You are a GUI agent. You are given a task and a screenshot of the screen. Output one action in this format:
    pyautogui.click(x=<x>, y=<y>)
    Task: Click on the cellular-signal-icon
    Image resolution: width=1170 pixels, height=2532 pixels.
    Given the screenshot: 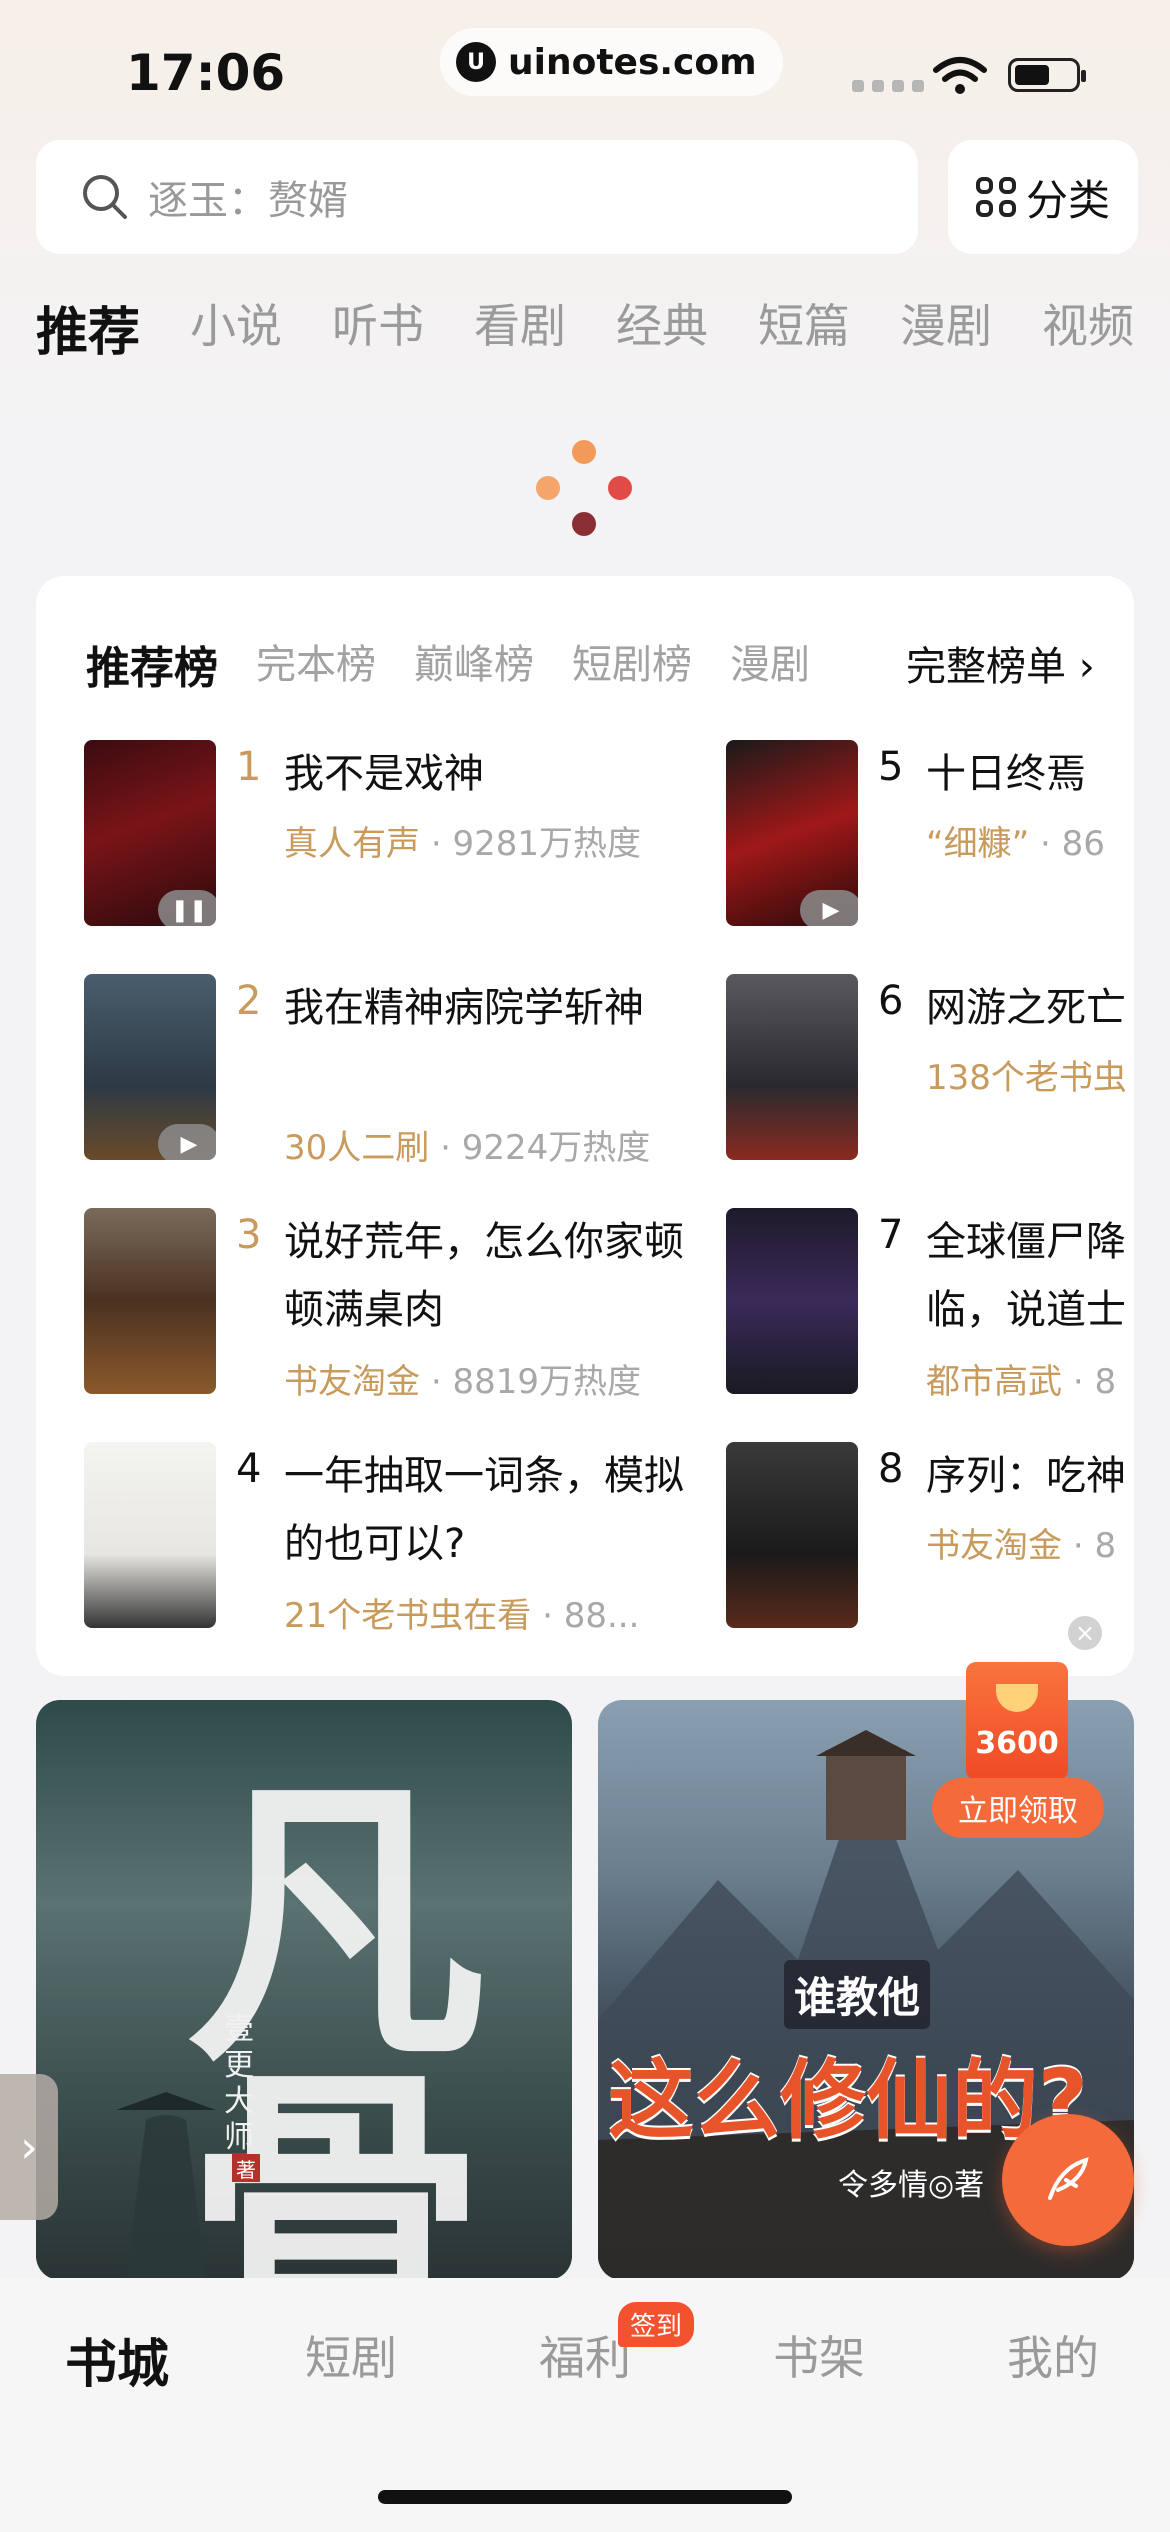 What is the action you would take?
    pyautogui.click(x=888, y=86)
    